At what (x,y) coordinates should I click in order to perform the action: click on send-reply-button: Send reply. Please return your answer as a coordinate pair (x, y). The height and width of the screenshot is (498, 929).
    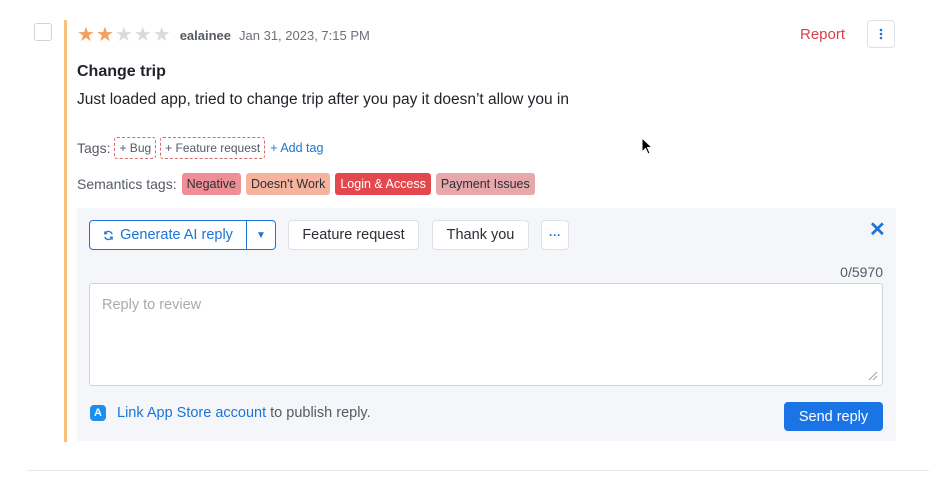
    Looking at the image, I should click on (833, 416).